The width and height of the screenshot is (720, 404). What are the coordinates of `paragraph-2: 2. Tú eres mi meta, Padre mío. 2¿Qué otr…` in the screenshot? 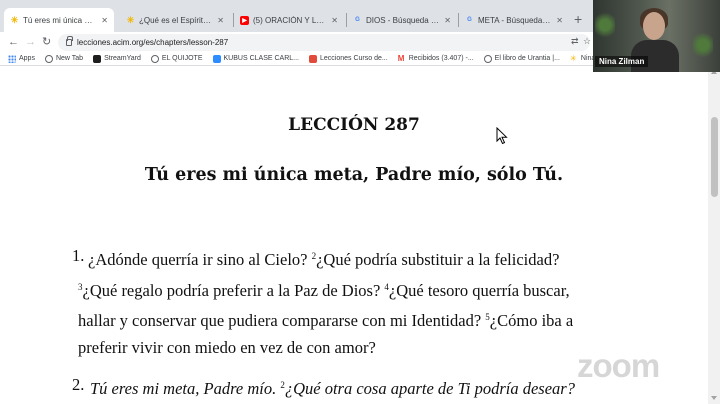 It's located at (352, 387).